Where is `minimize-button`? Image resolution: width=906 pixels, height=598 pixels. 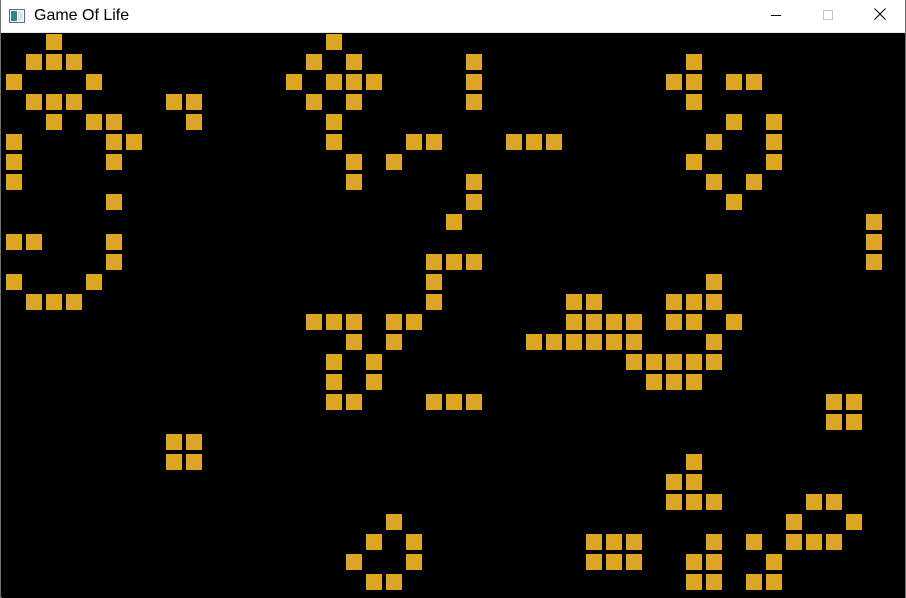 minimize-button is located at coordinates (776, 16).